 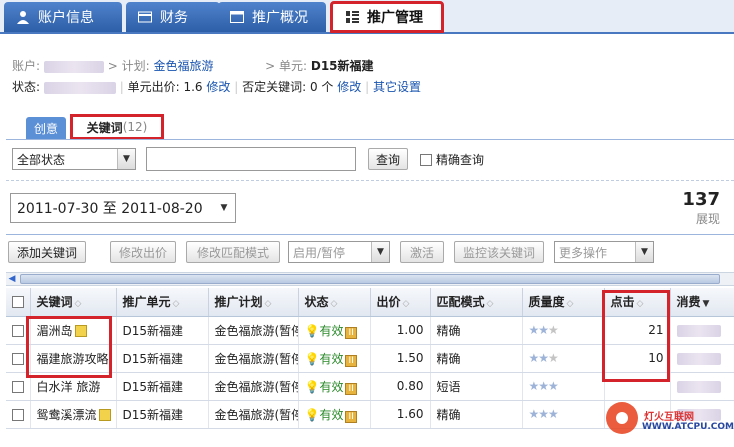 What do you see at coordinates (370, 234) in the screenshot?
I see `date-divider` at bounding box center [370, 234].